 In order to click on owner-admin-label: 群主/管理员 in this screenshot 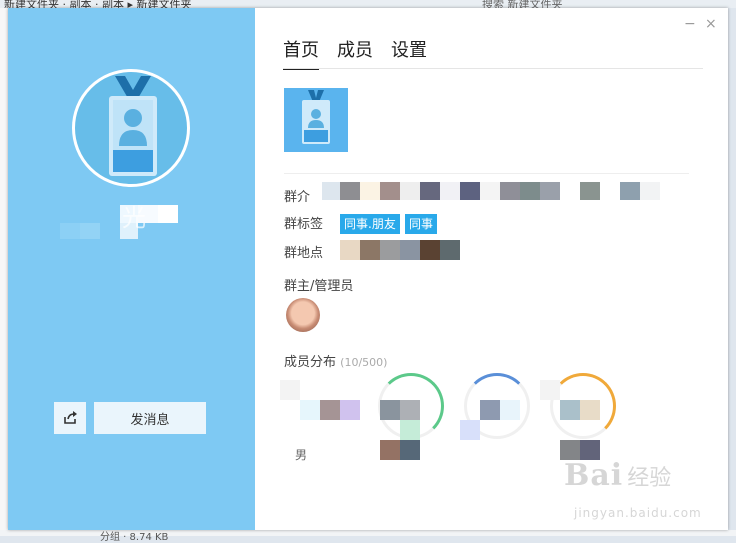, I will do `click(319, 286)`.